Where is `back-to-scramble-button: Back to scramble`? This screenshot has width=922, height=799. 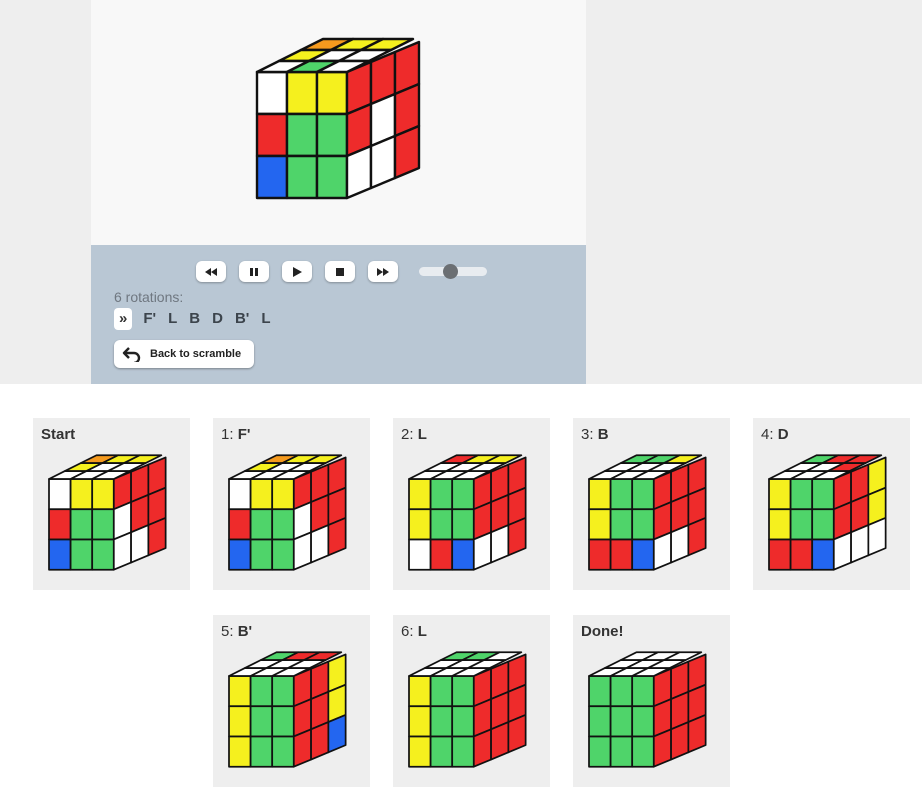 back-to-scramble-button: Back to scramble is located at coordinates (184, 354).